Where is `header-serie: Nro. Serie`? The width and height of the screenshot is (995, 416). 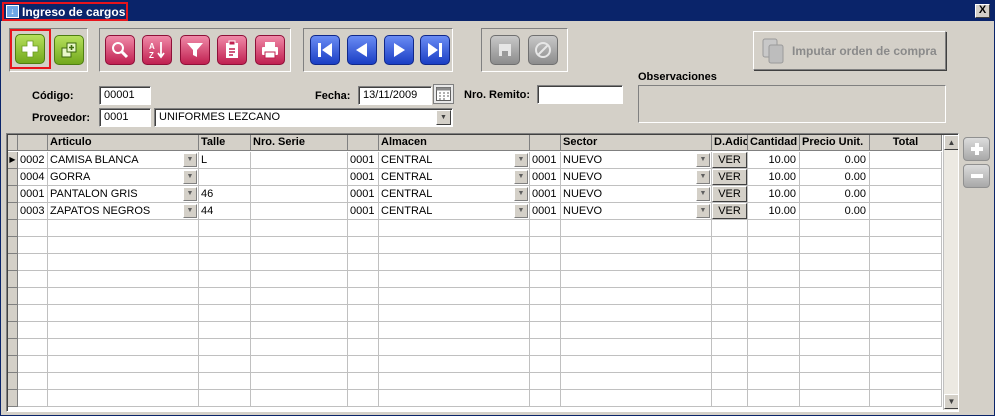 header-serie: Nro. Serie is located at coordinates (299, 143).